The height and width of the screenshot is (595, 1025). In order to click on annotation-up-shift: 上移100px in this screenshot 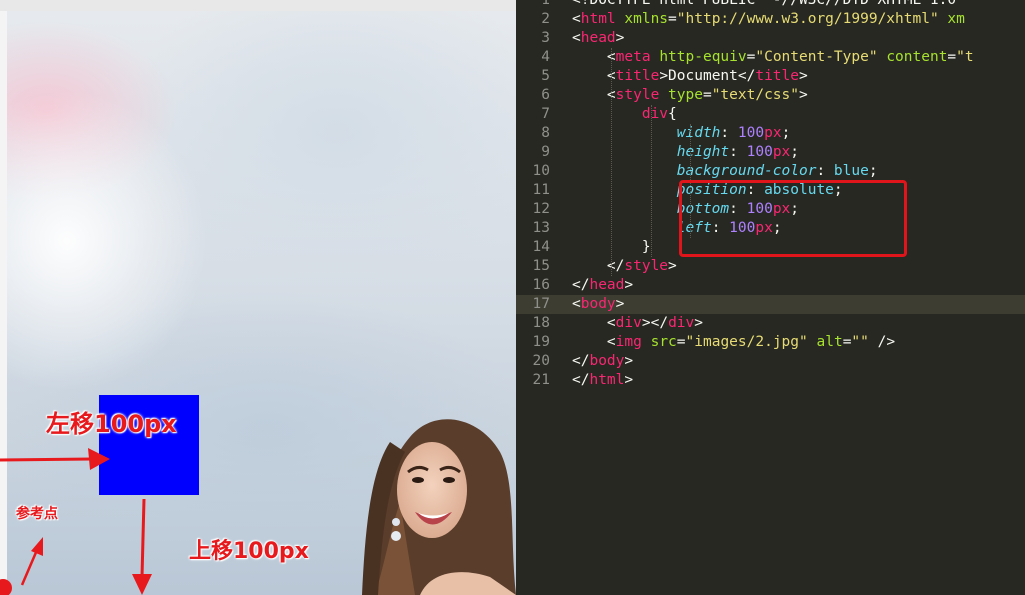, I will do `click(249, 551)`.